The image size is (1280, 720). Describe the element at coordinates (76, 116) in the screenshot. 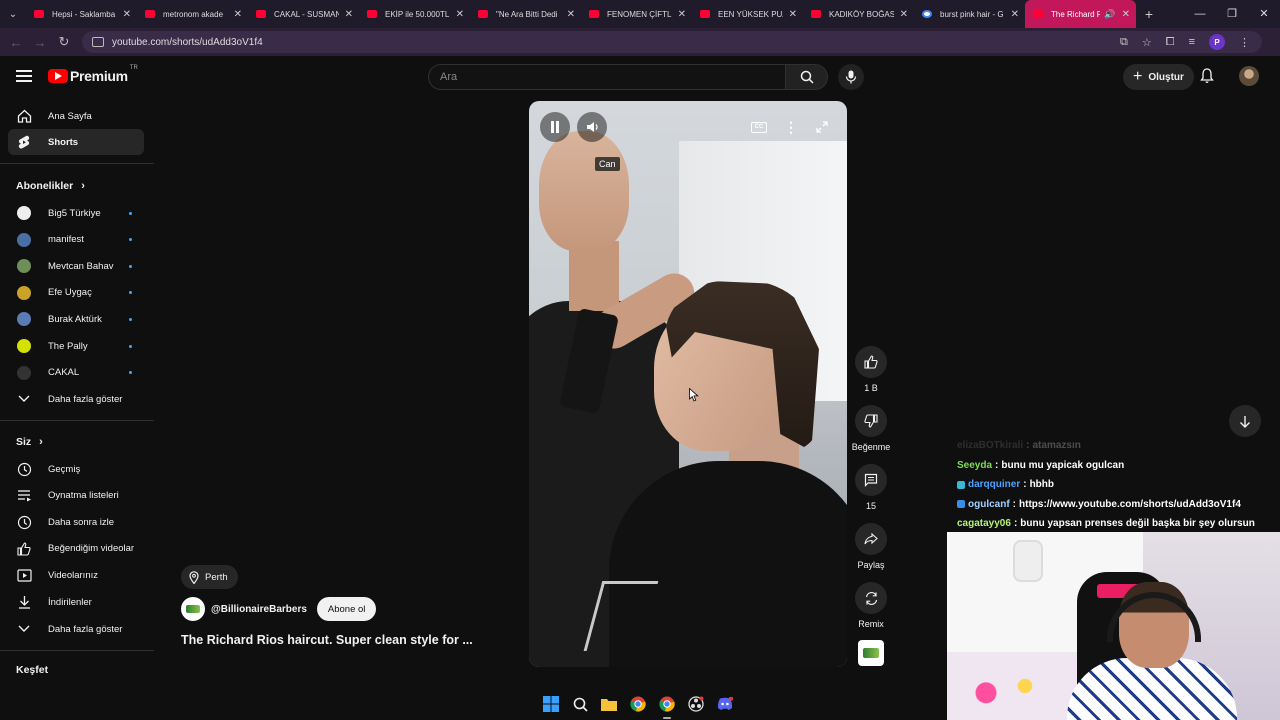

I see `sidebar-item-home: Ana Sayfa` at that location.